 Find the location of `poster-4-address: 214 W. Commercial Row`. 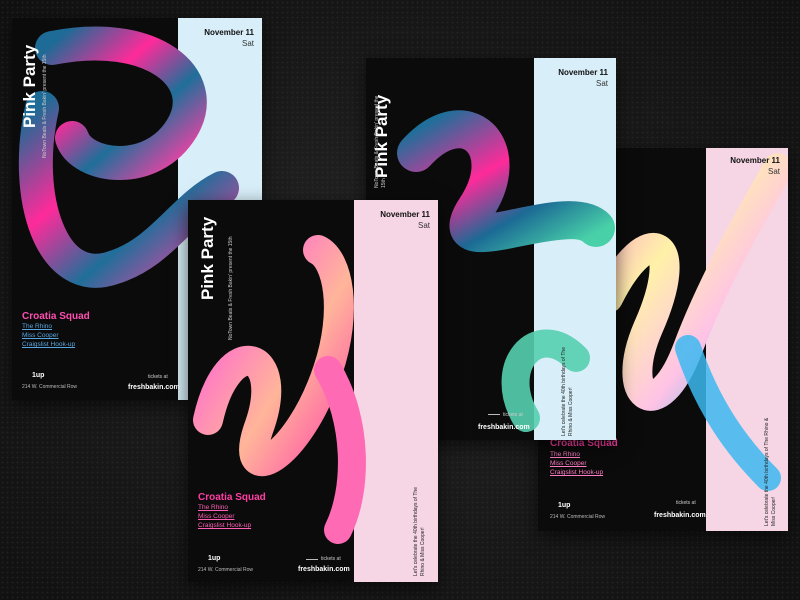

poster-4-address: 214 W. Commercial Row is located at coordinates (578, 517).